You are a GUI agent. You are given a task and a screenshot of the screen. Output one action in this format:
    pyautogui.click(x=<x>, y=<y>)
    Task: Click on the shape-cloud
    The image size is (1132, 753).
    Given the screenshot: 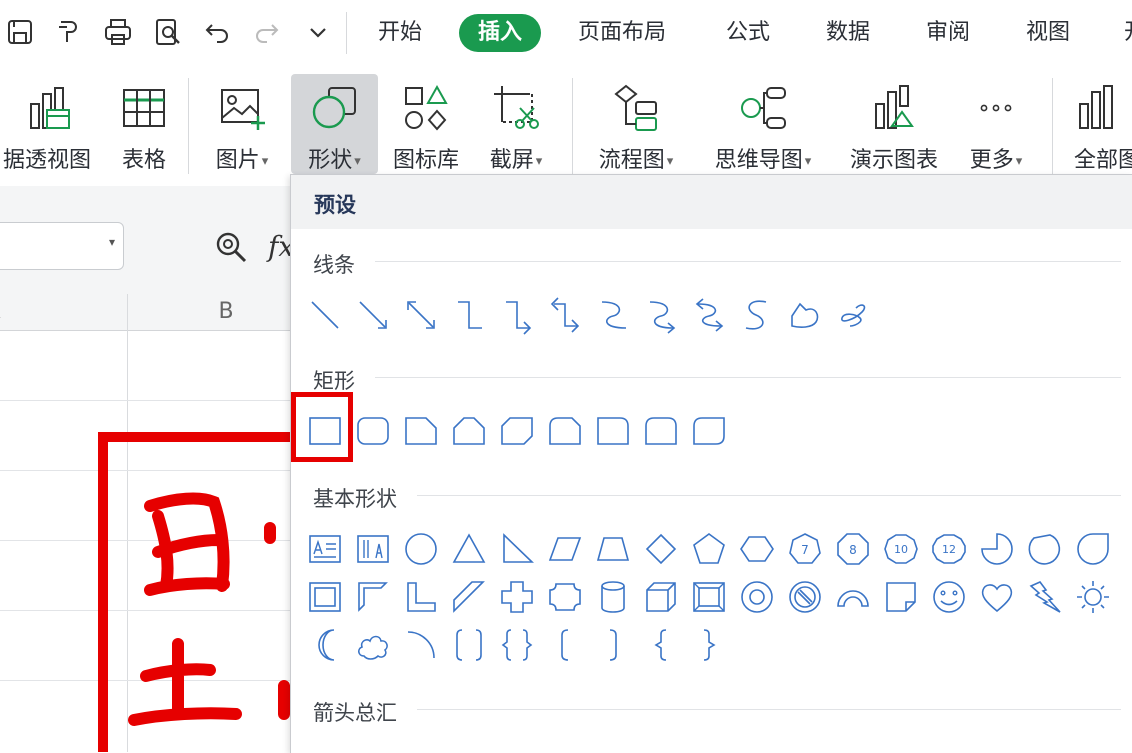 What is the action you would take?
    pyautogui.click(x=373, y=645)
    